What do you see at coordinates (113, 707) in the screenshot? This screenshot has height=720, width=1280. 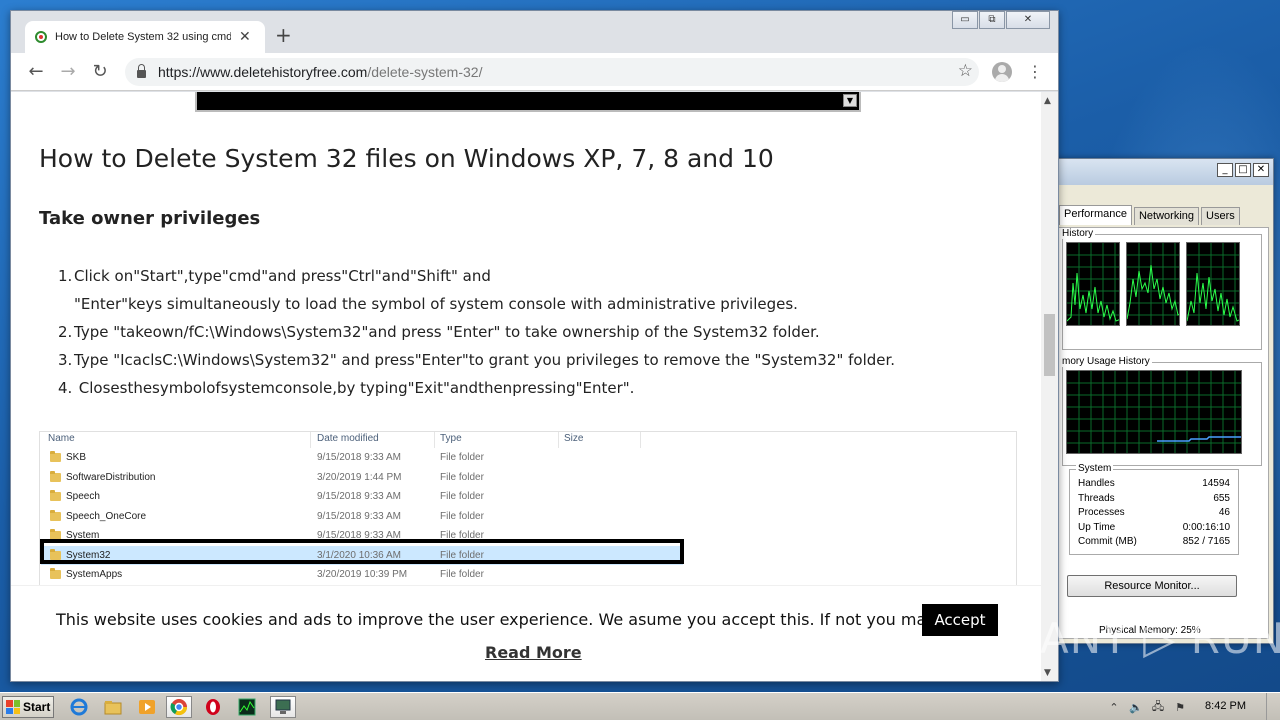 I see `file-explorer-icon` at bounding box center [113, 707].